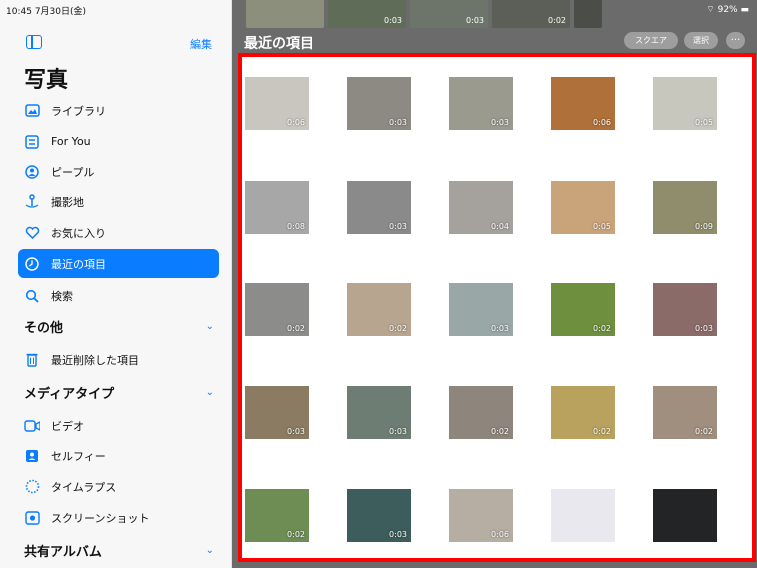 The image size is (757, 568). I want to click on screenshot-icon, so click(32, 518).